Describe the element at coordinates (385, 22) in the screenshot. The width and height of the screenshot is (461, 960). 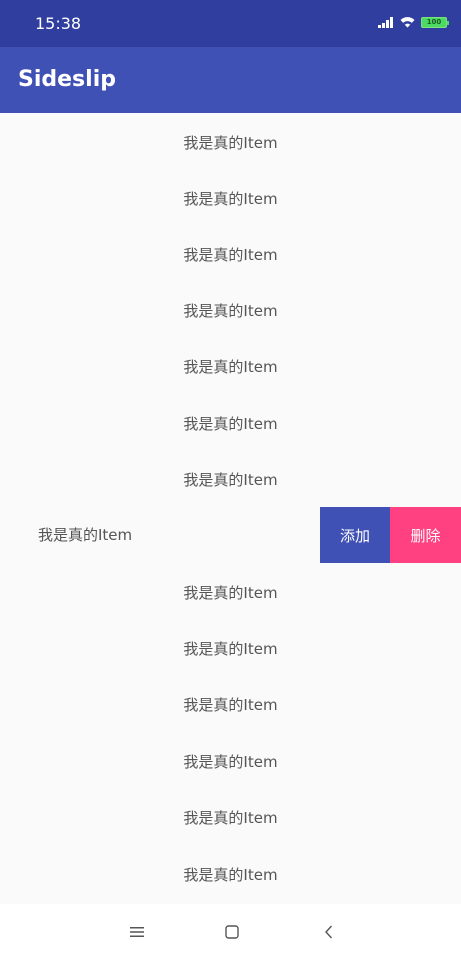
I see `signal-icon` at that location.